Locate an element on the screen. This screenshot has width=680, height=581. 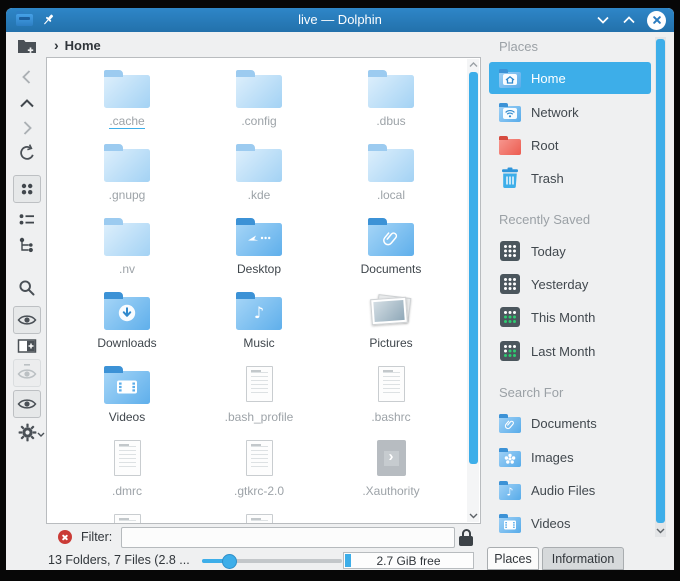
file-item: .gtkrc-2.0 is located at coordinates (259, 471).